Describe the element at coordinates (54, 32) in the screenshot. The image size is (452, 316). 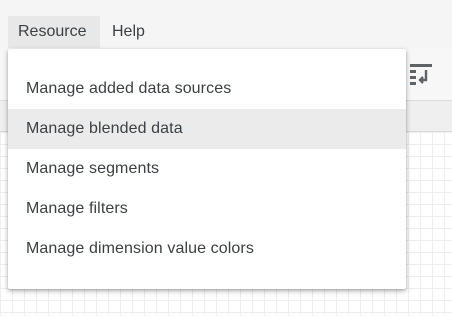
I see `menu-resource: Resource` at that location.